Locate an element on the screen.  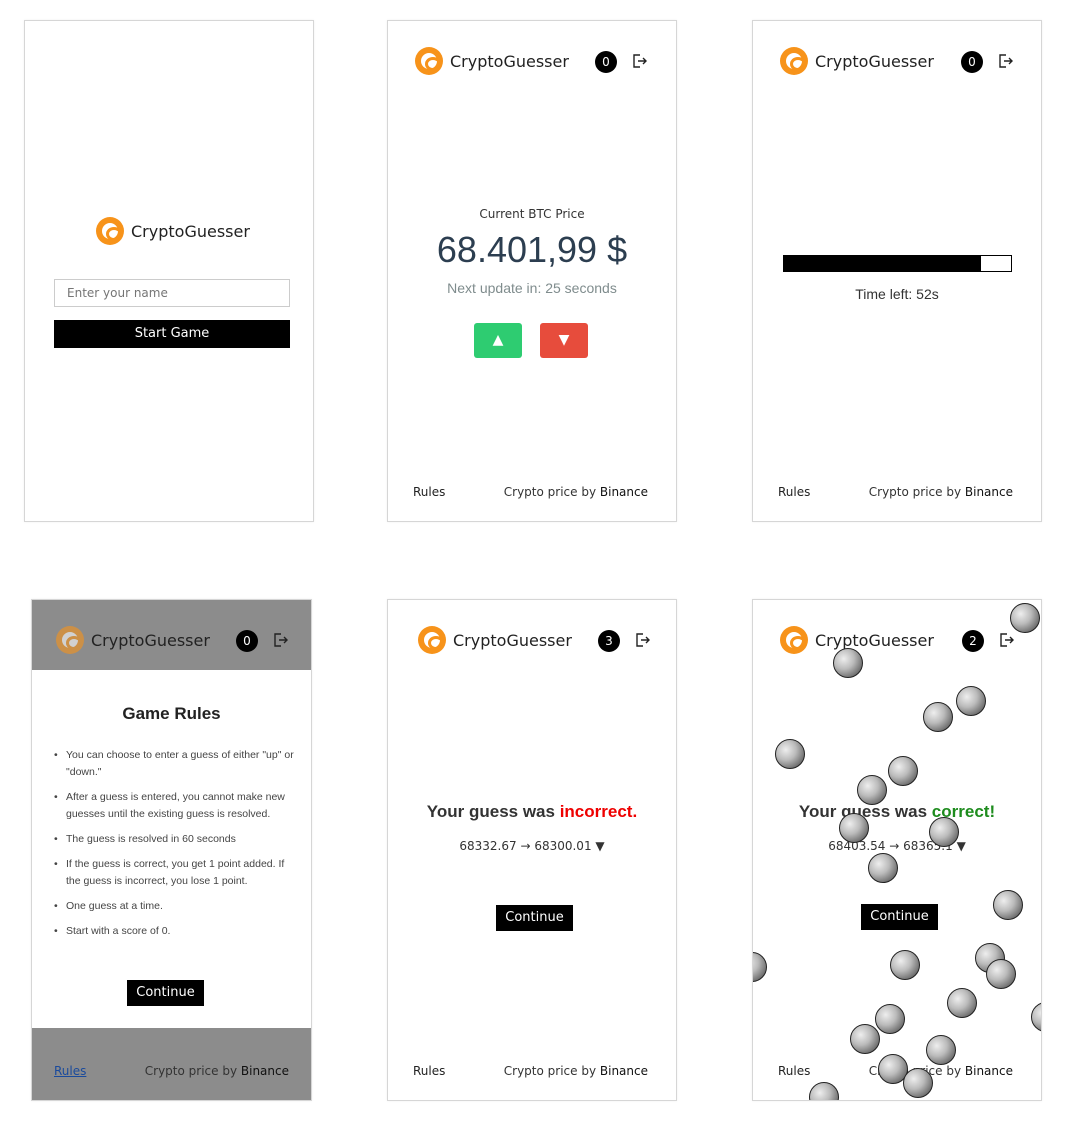
countdown-progress-bar is located at coordinates (897, 263).